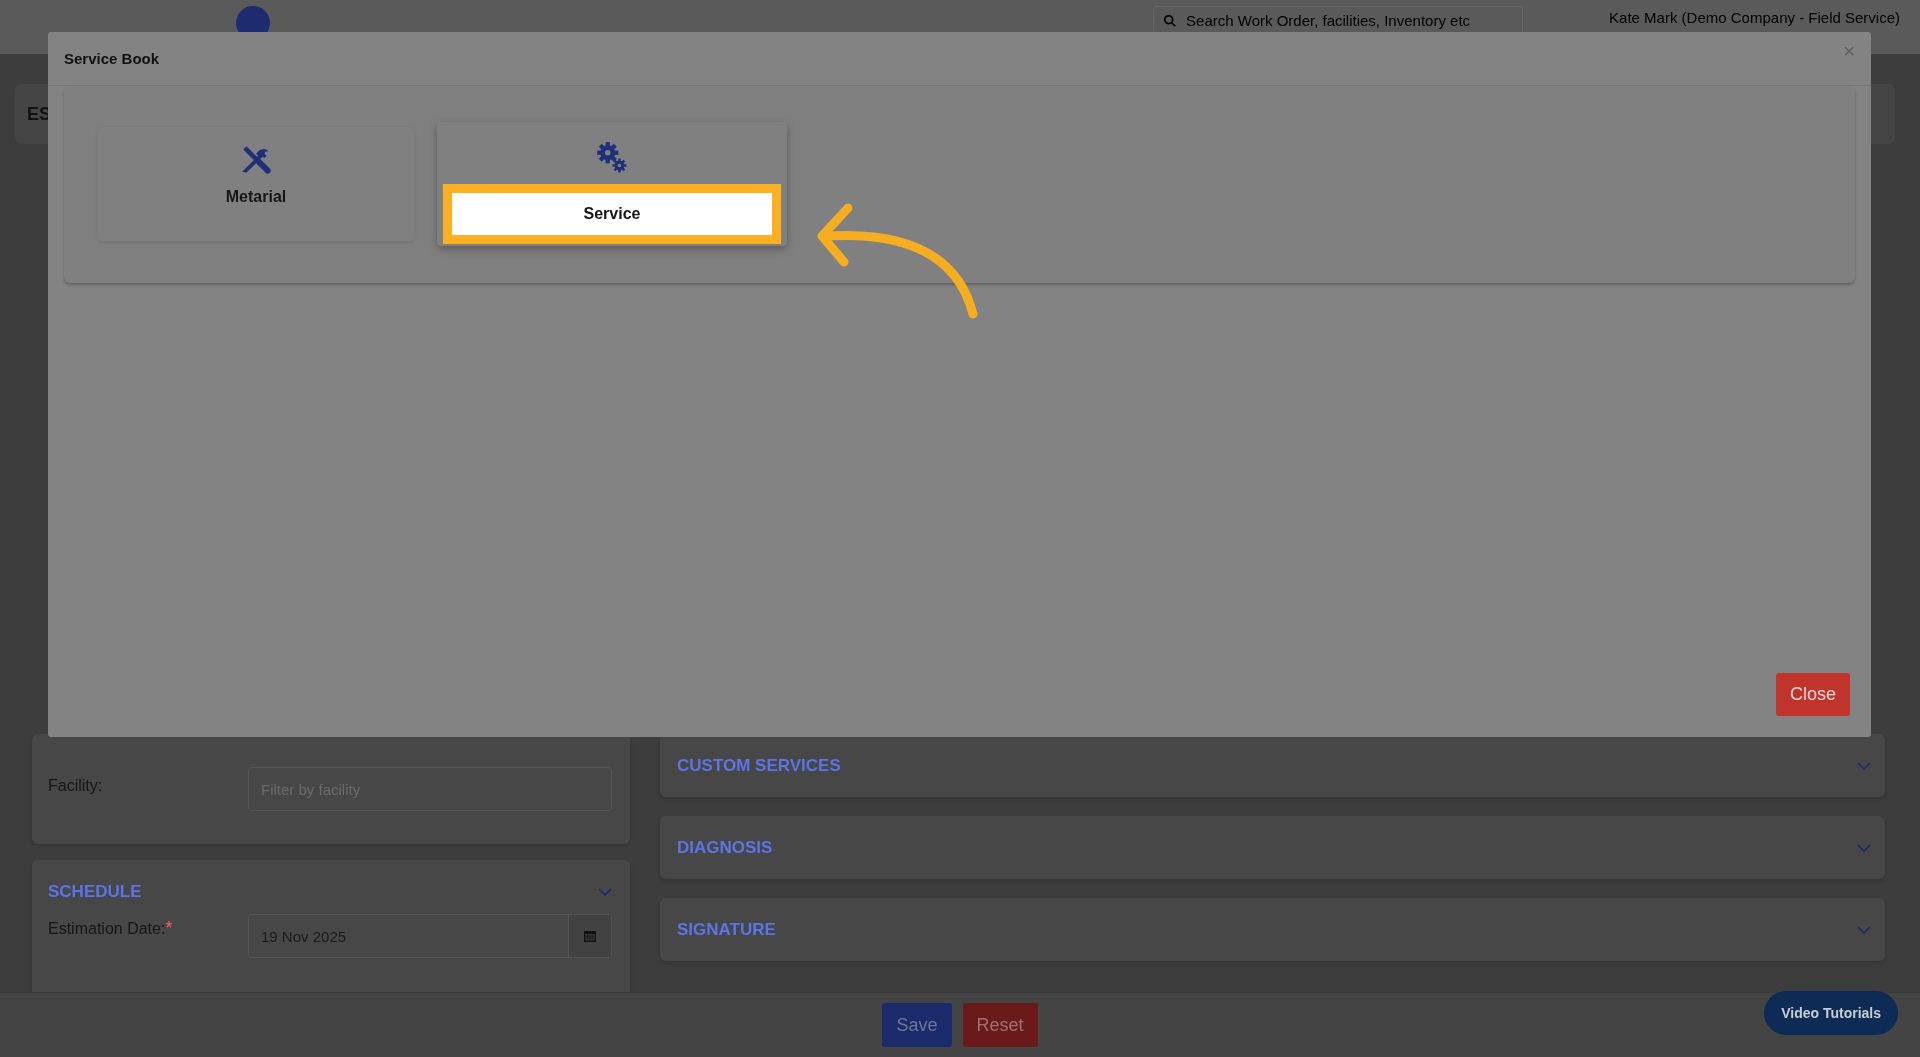 The width and height of the screenshot is (1920, 1057). I want to click on calendar-button, so click(589, 936).